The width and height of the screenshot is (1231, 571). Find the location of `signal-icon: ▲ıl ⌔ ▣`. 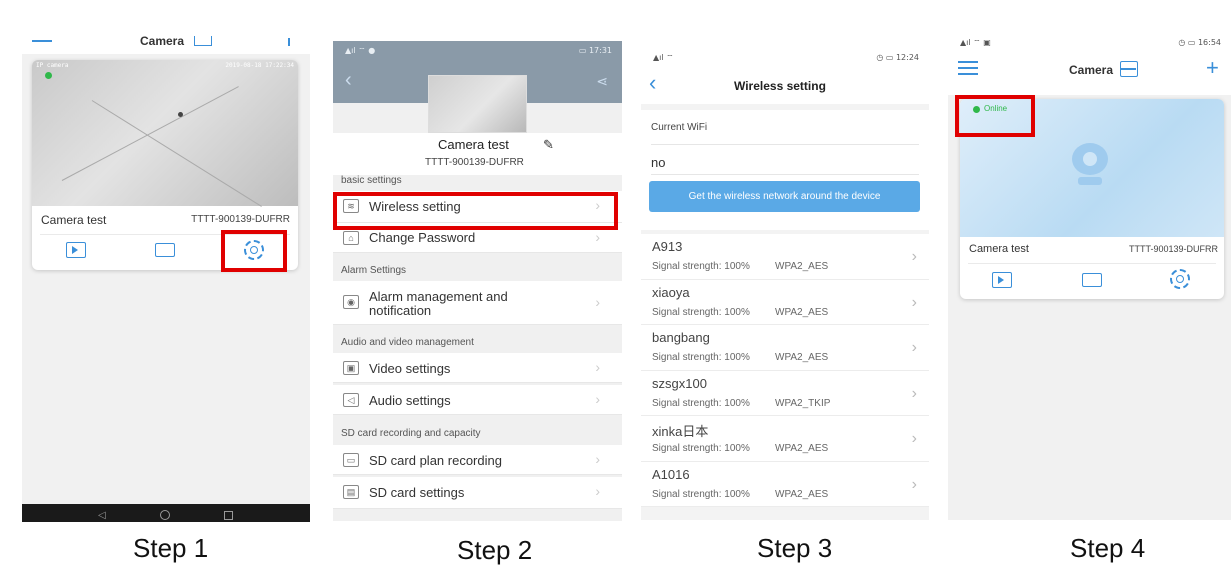

signal-icon: ▲ıl ⌔ ▣ is located at coordinates (975, 42).